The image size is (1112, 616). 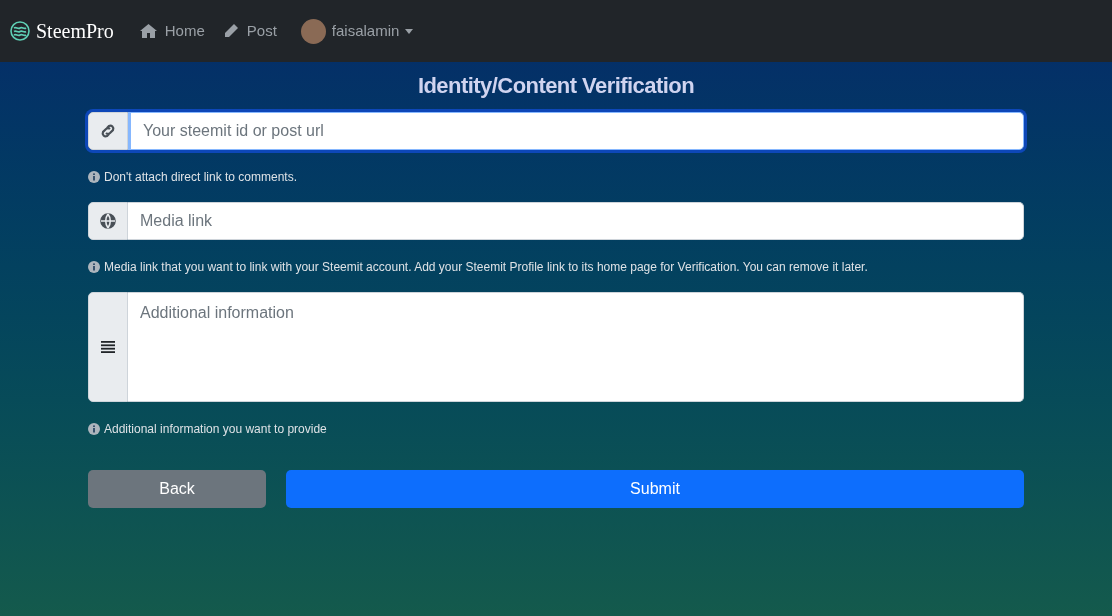 What do you see at coordinates (576, 131) in the screenshot?
I see `input-field: Your steemit id or post url` at bounding box center [576, 131].